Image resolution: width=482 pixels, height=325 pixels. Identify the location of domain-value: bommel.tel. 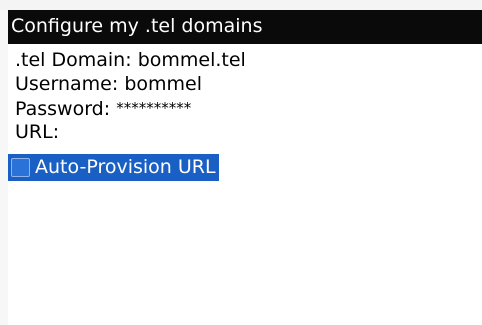
(192, 60).